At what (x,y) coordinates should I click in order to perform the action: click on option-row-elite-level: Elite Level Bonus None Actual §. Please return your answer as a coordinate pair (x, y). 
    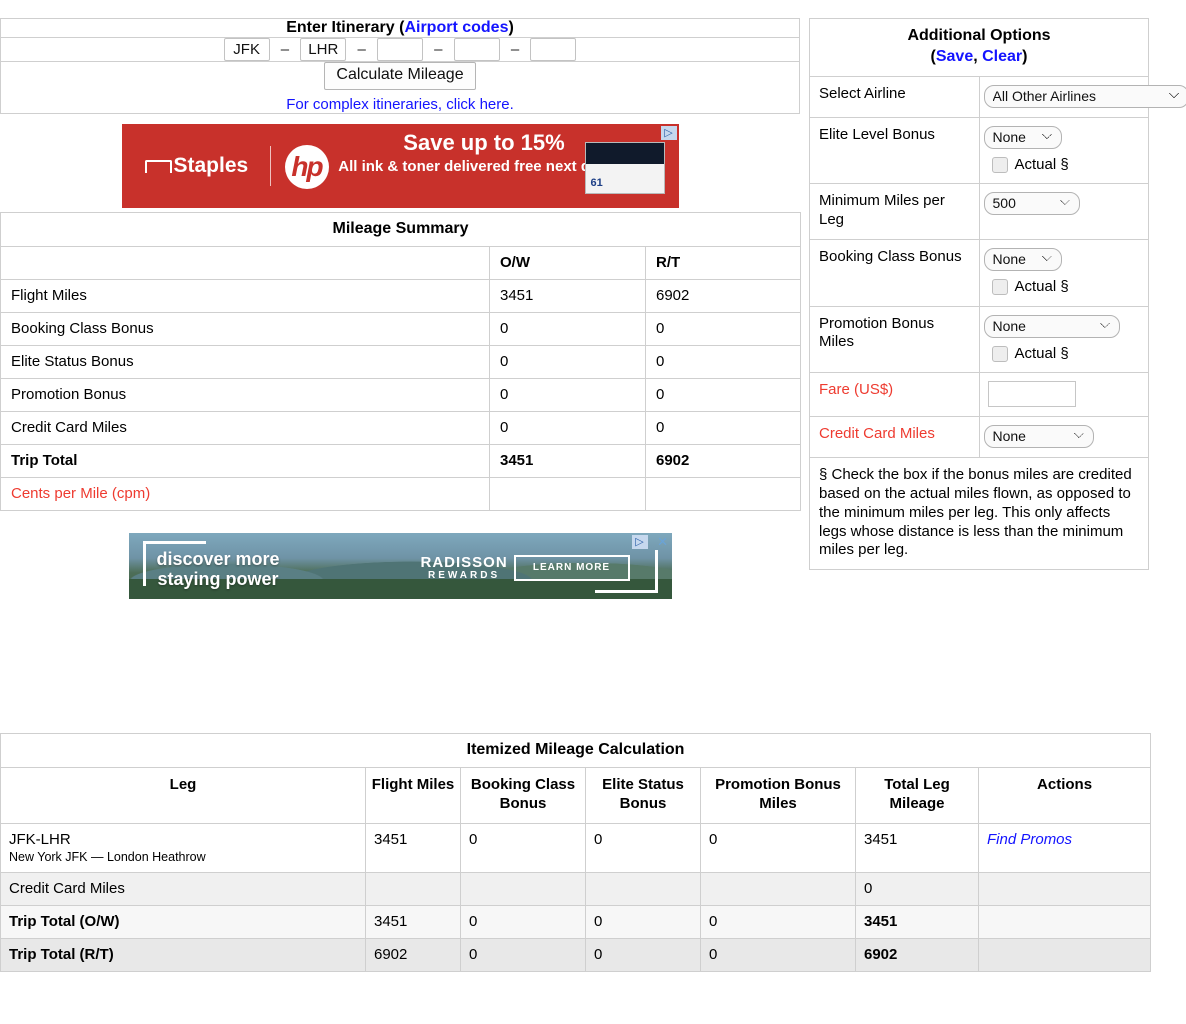
    Looking at the image, I should click on (979, 150).